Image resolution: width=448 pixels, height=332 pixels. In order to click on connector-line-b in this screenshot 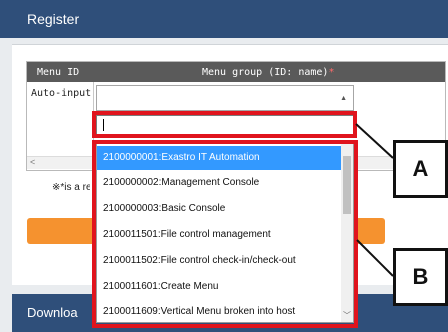, I will do `click(375, 258)`.